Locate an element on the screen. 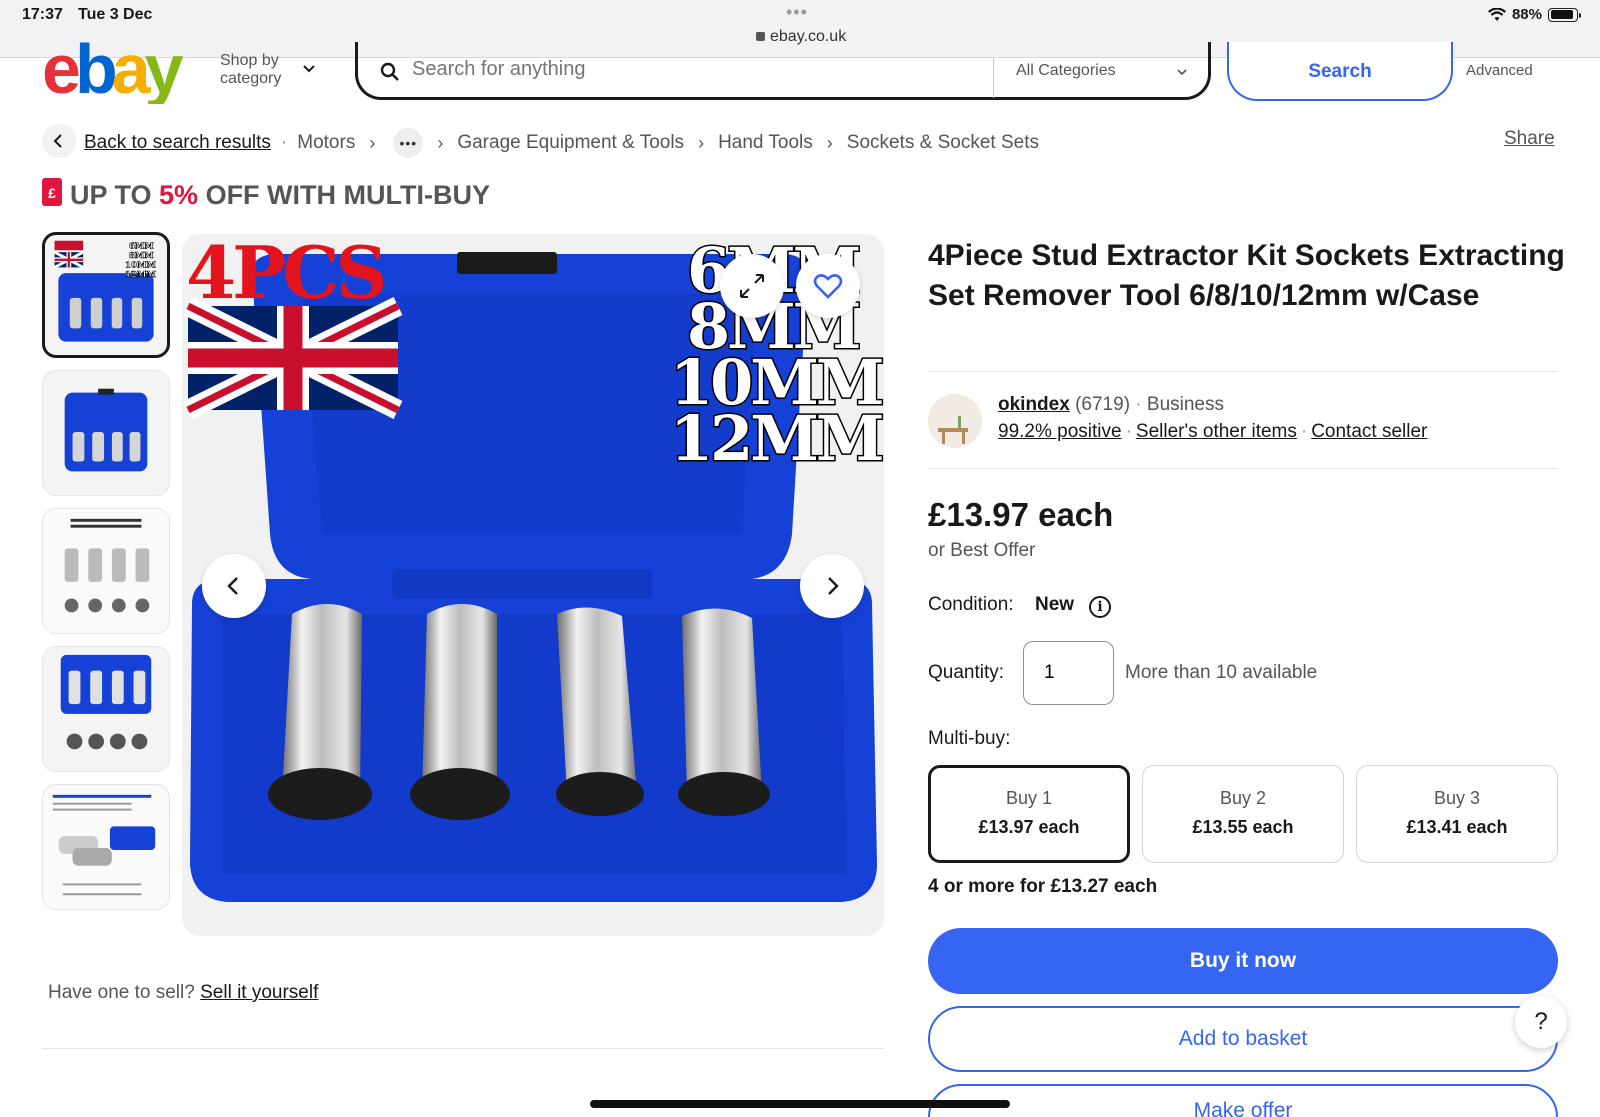 The image size is (1600, 1117). next-image-button is located at coordinates (832, 586).